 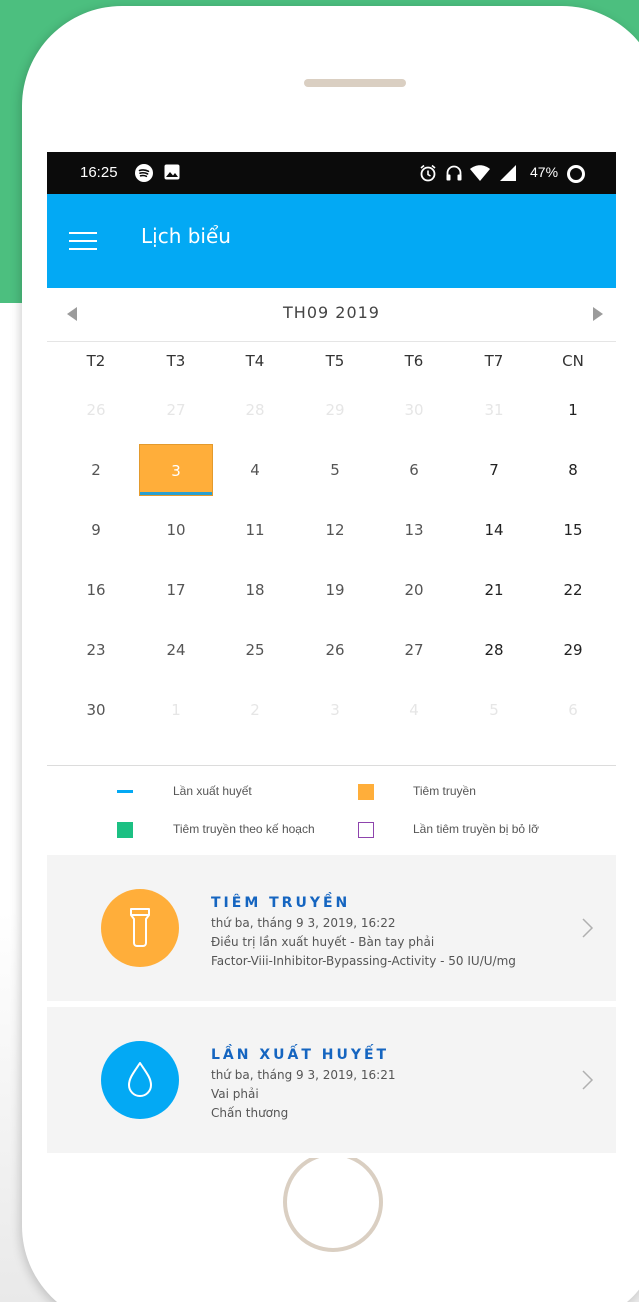 What do you see at coordinates (235, 1094) in the screenshot?
I see `event-location: Vai phải` at bounding box center [235, 1094].